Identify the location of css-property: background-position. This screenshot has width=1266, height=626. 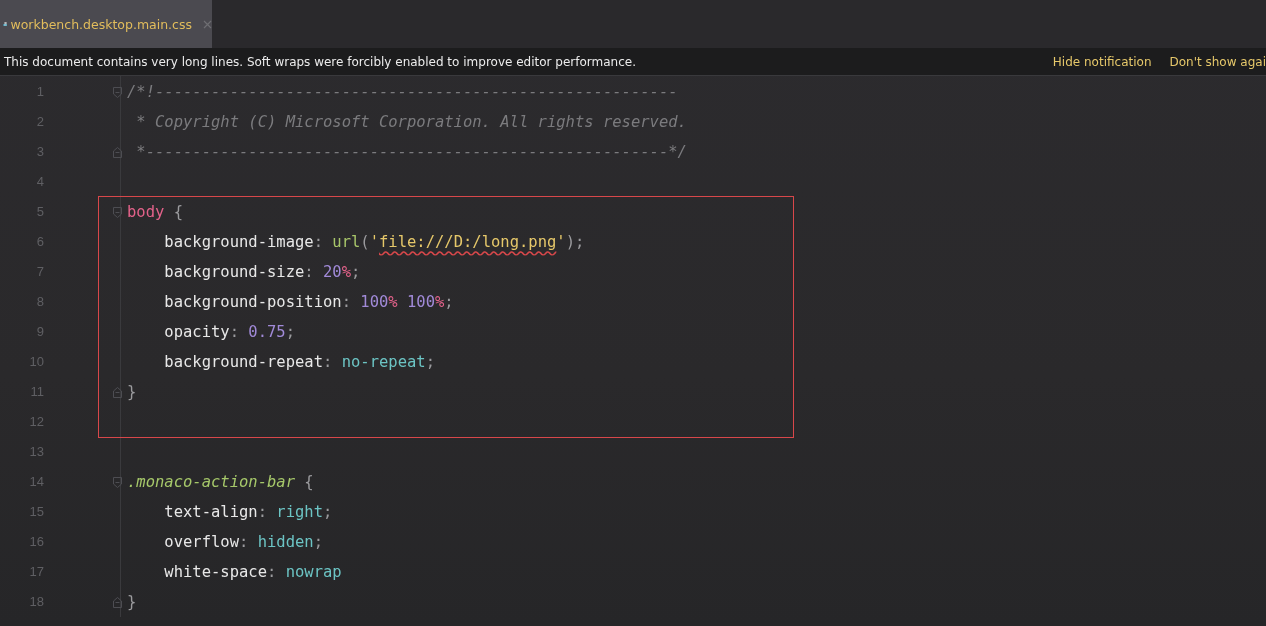
(252, 302).